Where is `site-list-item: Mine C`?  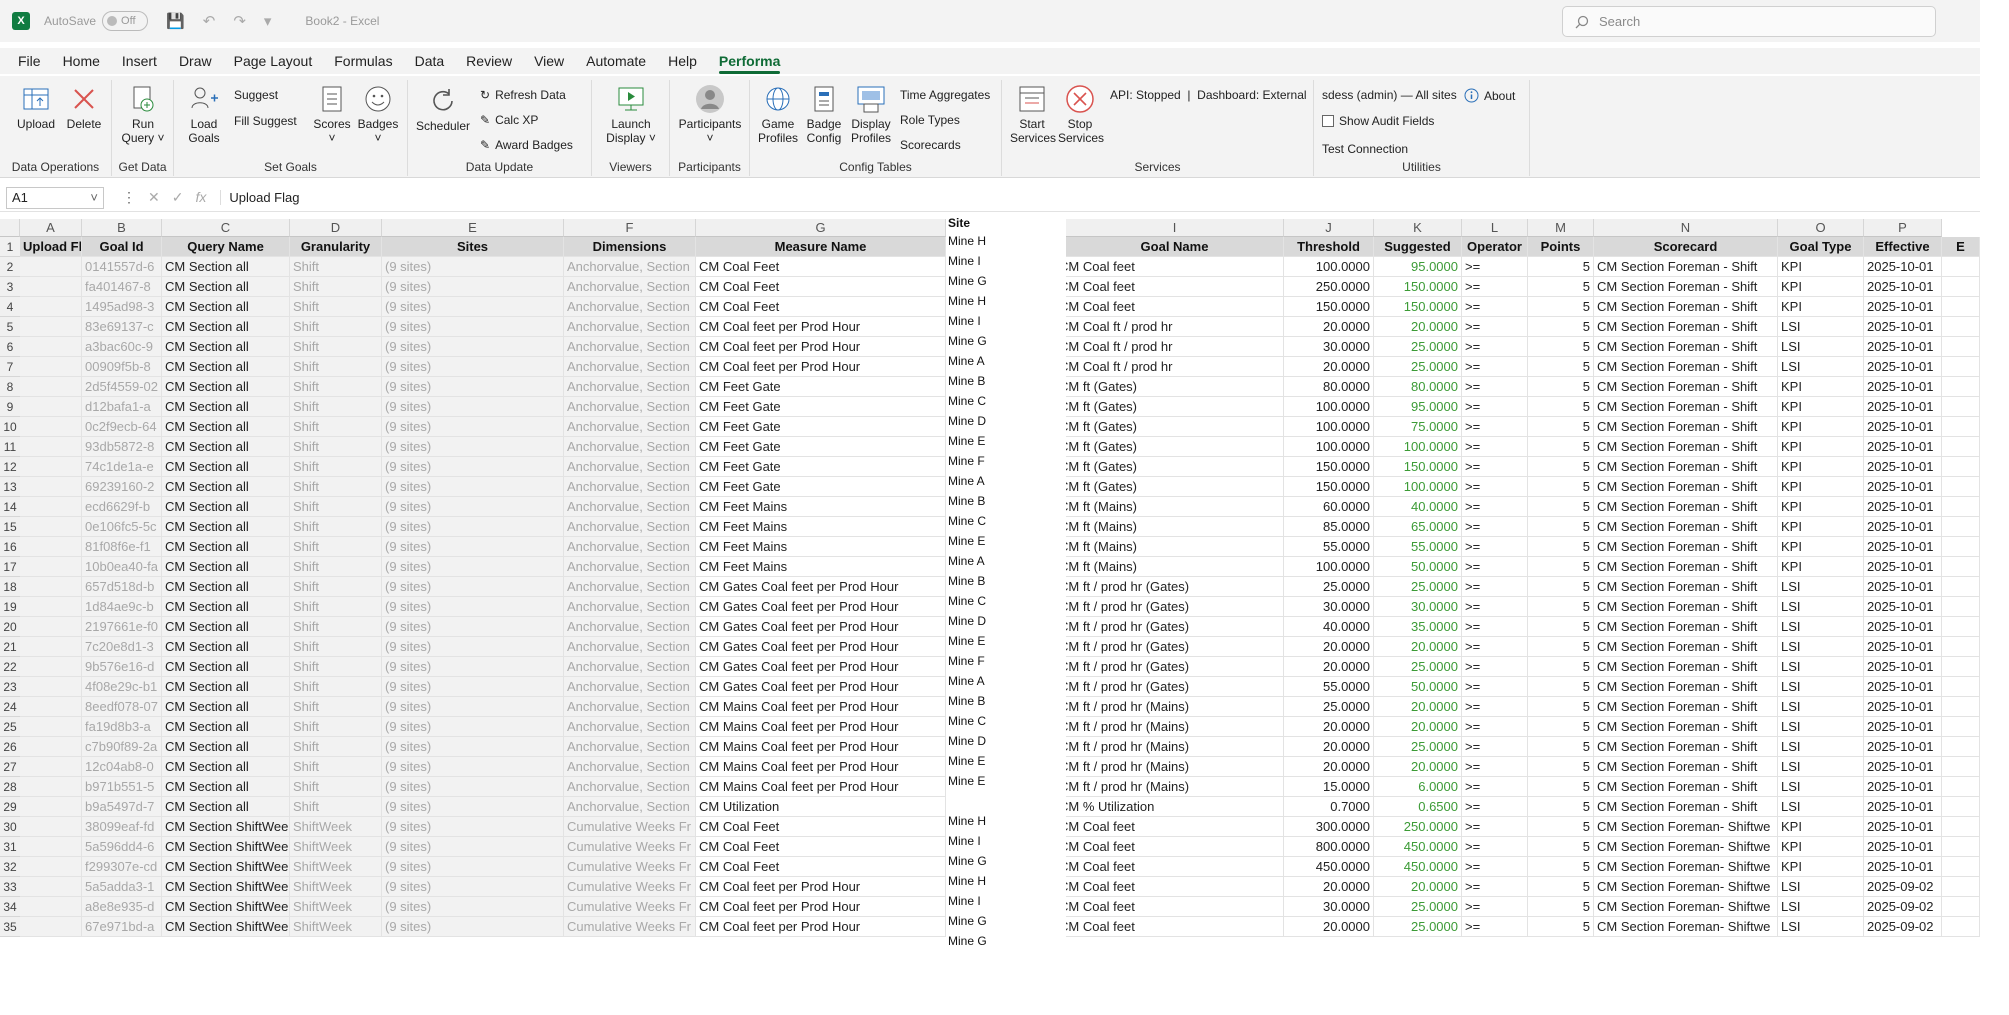 site-list-item: Mine C is located at coordinates (1006, 721).